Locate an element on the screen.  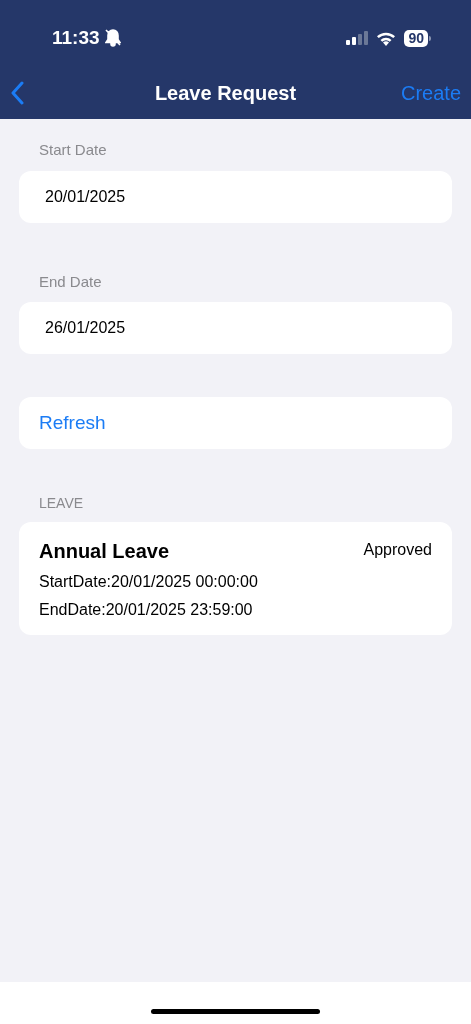
muted-bell-icon is located at coordinates (112, 38).